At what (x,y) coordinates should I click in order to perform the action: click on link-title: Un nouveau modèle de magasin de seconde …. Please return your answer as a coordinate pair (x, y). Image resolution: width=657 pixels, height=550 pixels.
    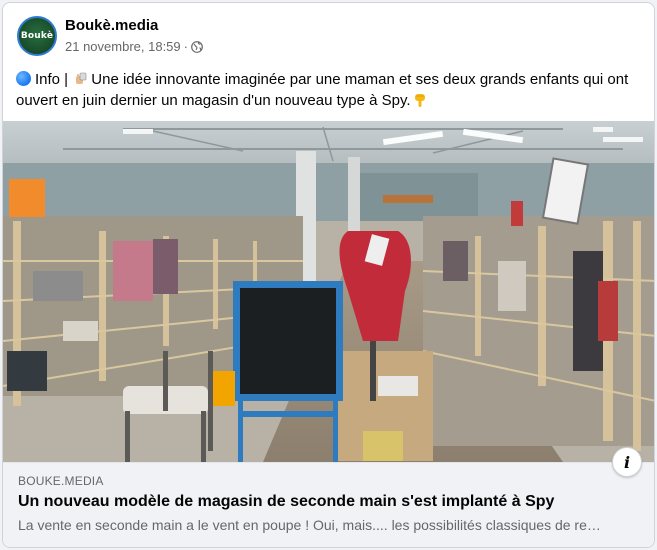
    Looking at the image, I should click on (286, 502).